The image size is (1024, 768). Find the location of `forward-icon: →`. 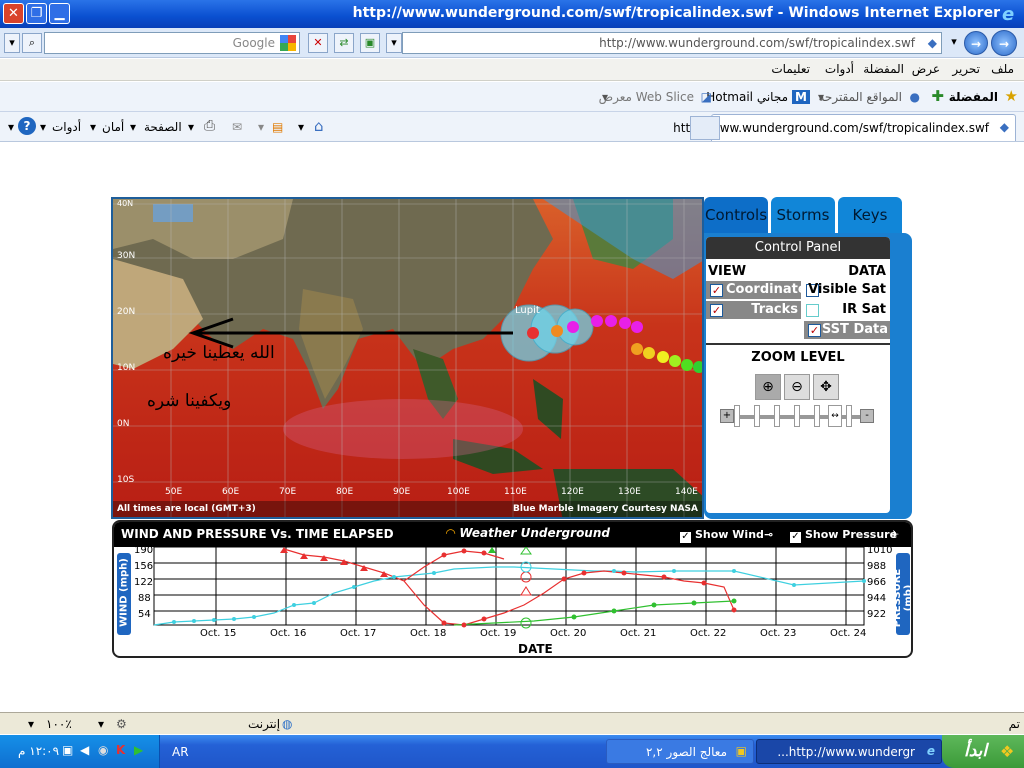

forward-icon: → is located at coordinates (976, 43).